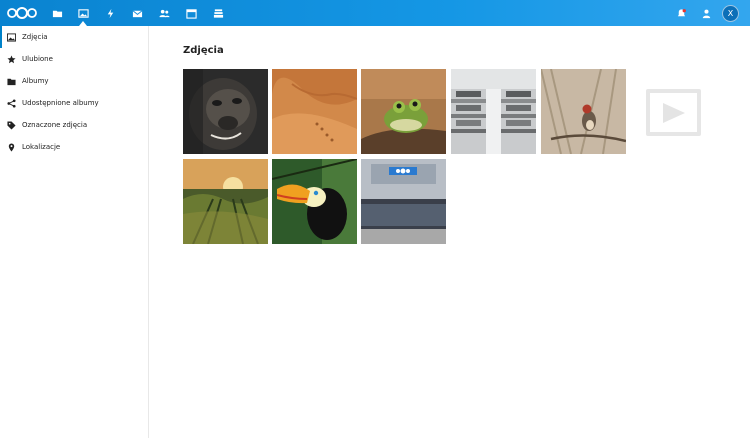 This screenshot has width=750, height=438. Describe the element at coordinates (110, 13) in the screenshot. I see `activity-icon` at that location.